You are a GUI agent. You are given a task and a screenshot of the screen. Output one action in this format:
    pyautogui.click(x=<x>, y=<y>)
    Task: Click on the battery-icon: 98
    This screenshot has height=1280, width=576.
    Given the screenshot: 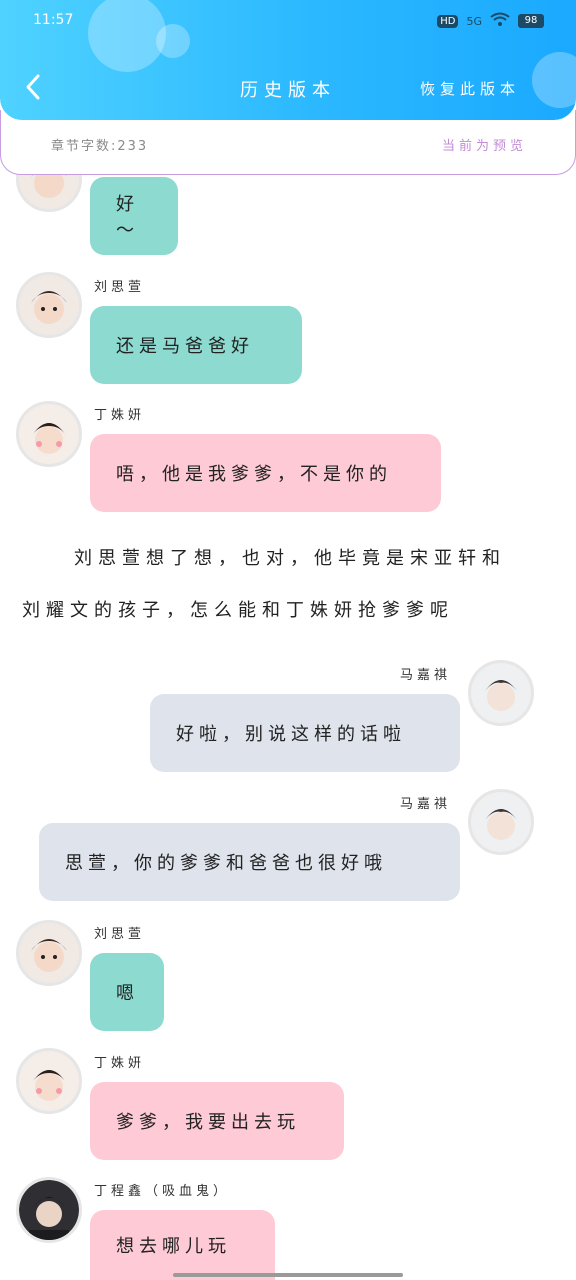 What is the action you would take?
    pyautogui.click(x=531, y=21)
    